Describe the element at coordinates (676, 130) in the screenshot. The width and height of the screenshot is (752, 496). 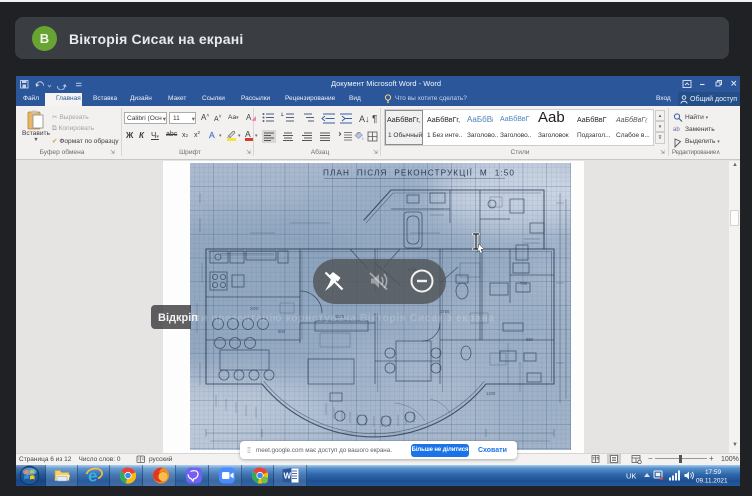
I see `svg-text: ab` at that location.